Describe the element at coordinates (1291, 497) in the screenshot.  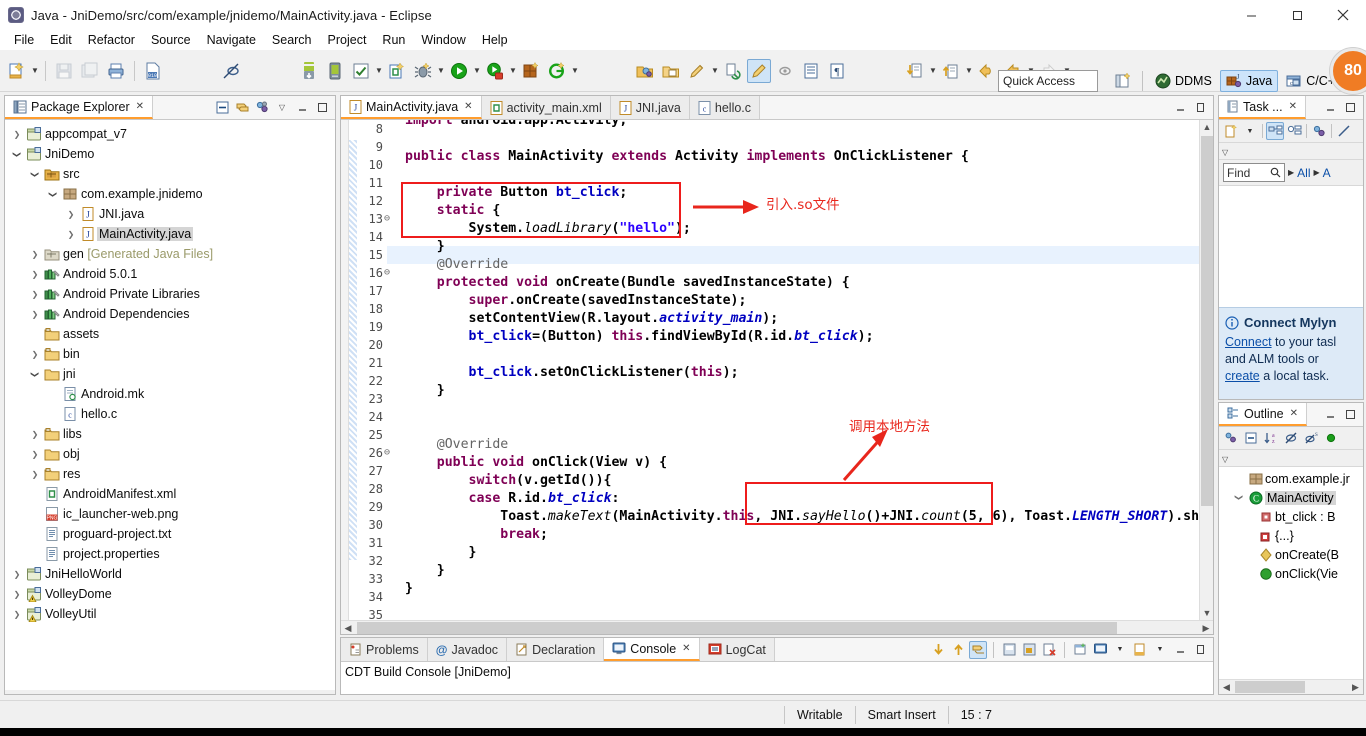
I see `outline-item-mainactivity: ❯ C MainActivity` at that location.